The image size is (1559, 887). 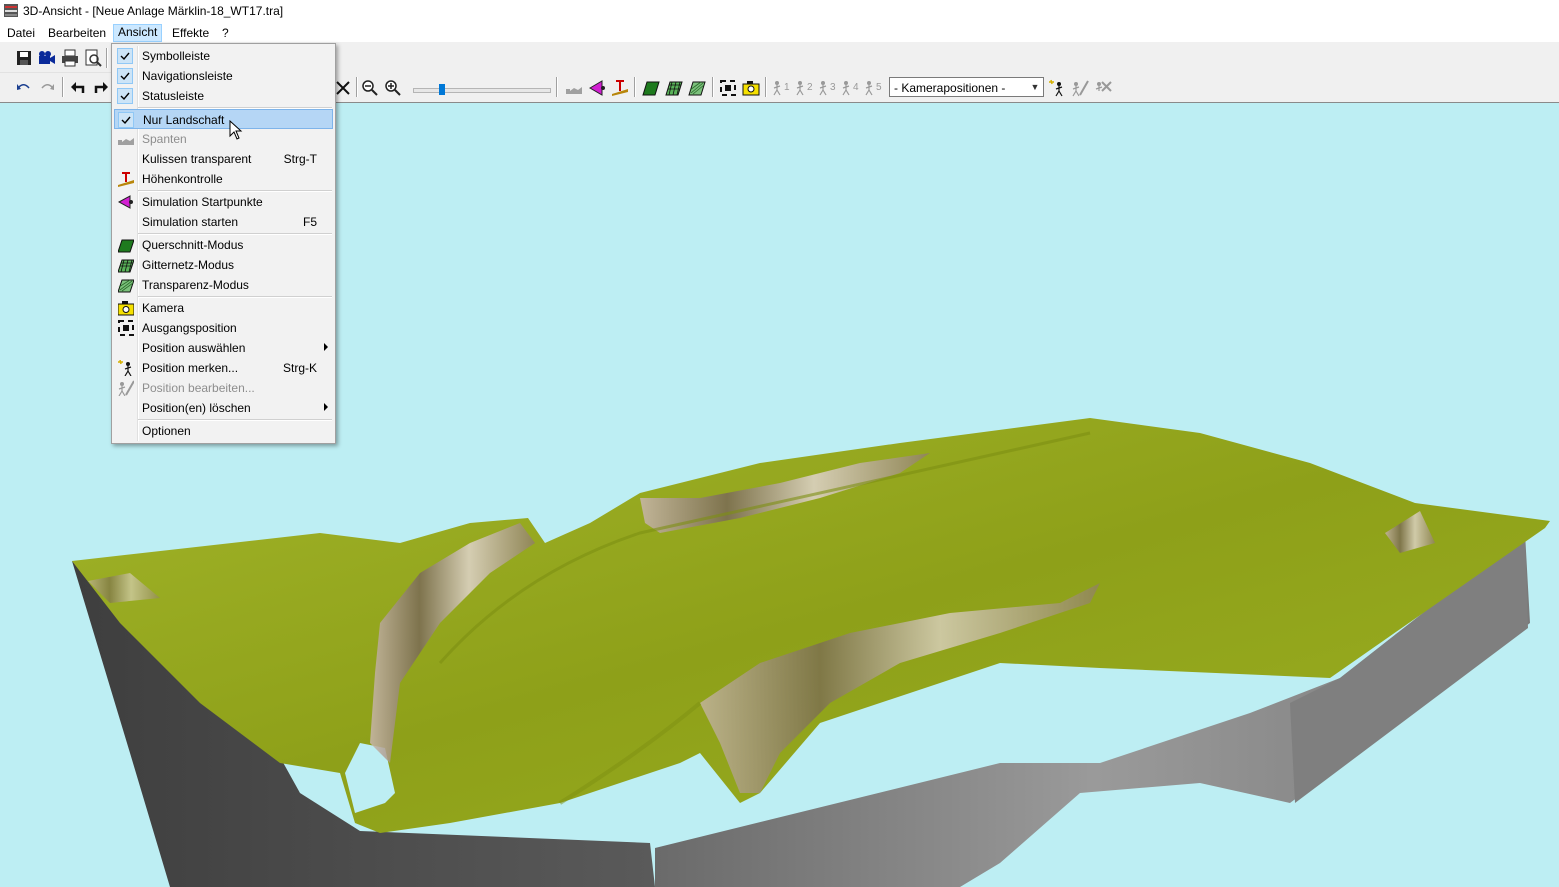 What do you see at coordinates (223, 179) in the screenshot?
I see `menu-item-hoehenkontrolle: Höhenkontrolle` at bounding box center [223, 179].